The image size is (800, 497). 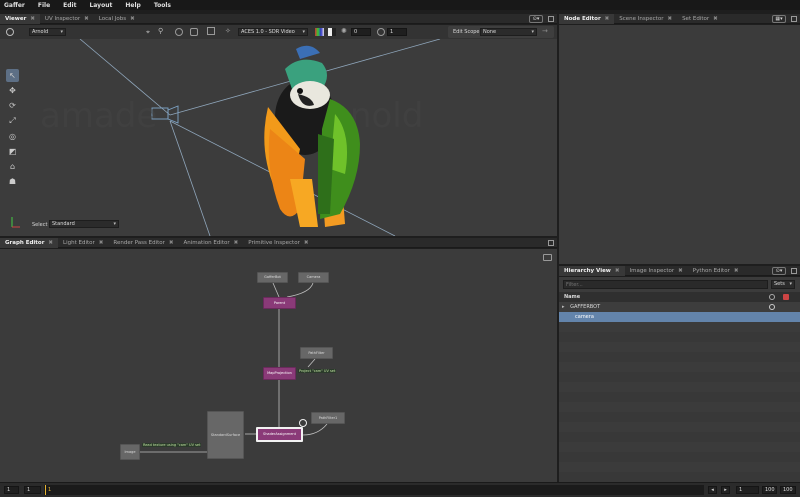 I want to click on tab-node-editor: Node Editor ✖, so click(x=587, y=18).